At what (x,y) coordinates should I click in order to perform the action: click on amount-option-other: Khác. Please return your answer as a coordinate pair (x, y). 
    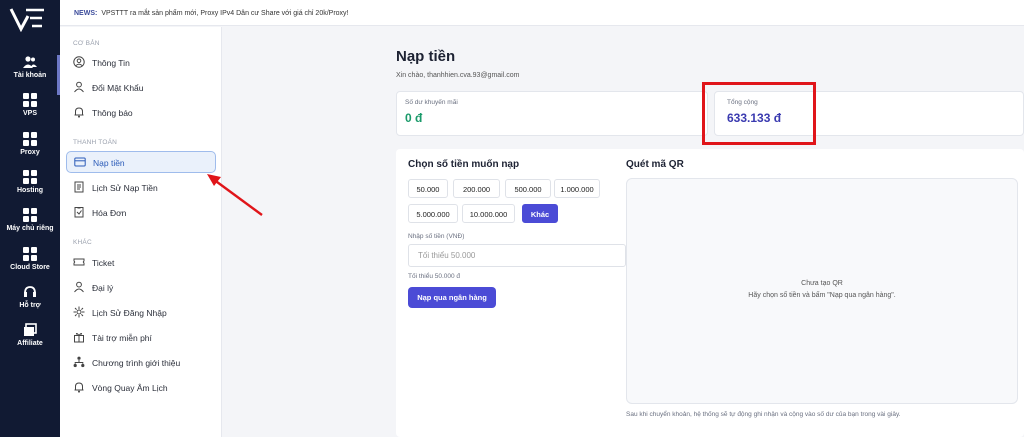
    Looking at the image, I should click on (540, 213).